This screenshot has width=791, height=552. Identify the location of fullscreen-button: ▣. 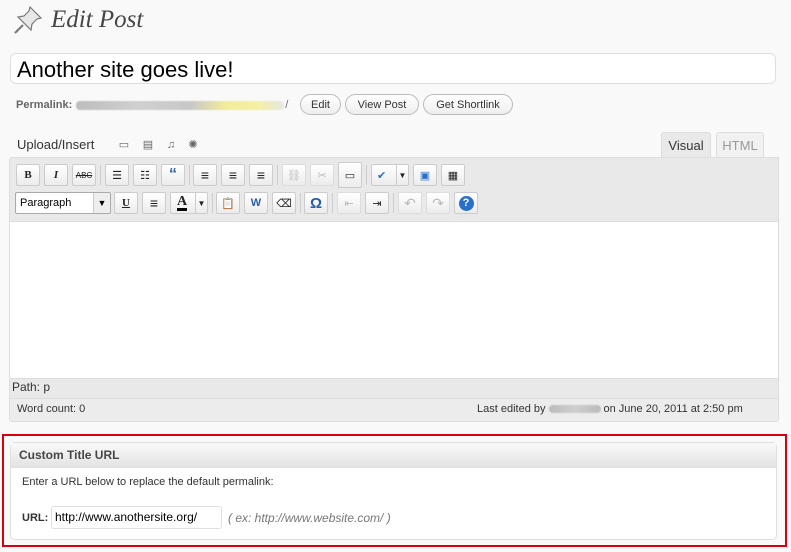
(425, 175).